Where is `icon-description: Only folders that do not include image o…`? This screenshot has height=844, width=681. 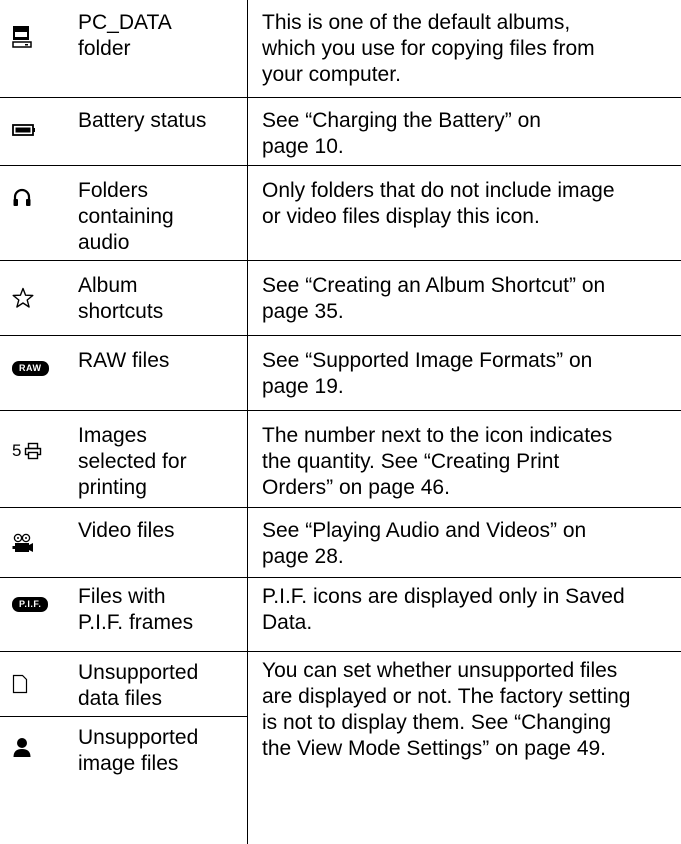
icon-description: Only folders that do not include image o… is located at coordinates (438, 203).